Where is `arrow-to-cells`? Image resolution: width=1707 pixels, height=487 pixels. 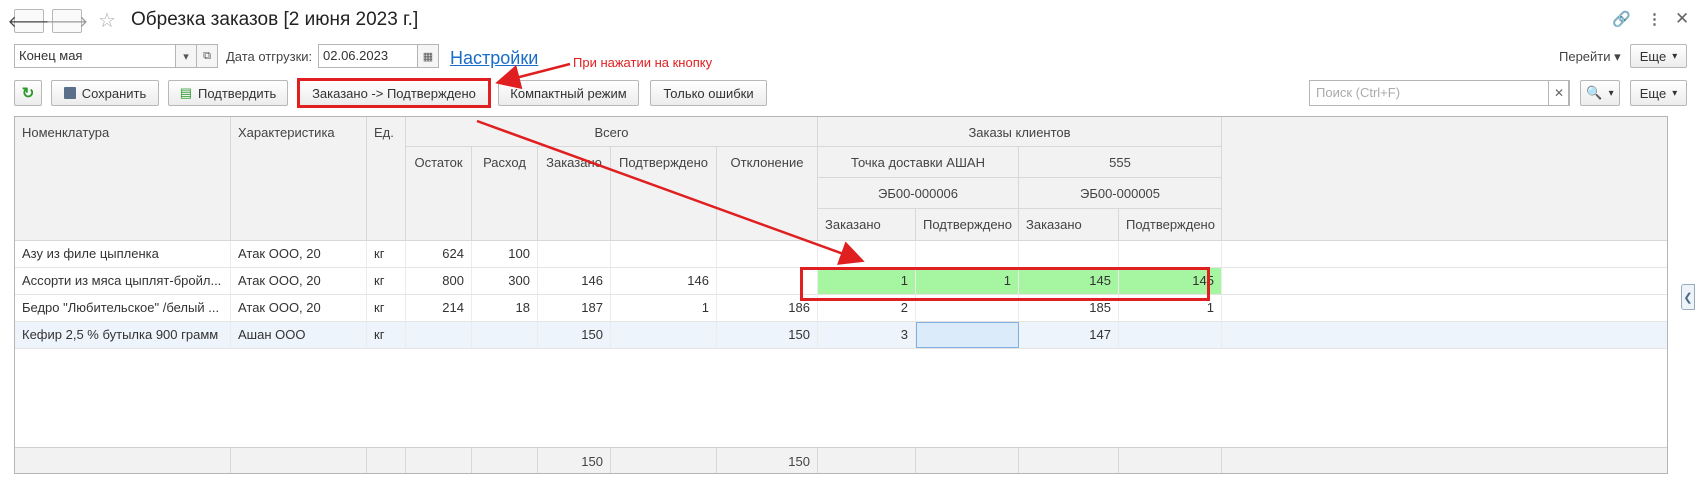
arrow-to-cells is located at coordinates (670, 192).